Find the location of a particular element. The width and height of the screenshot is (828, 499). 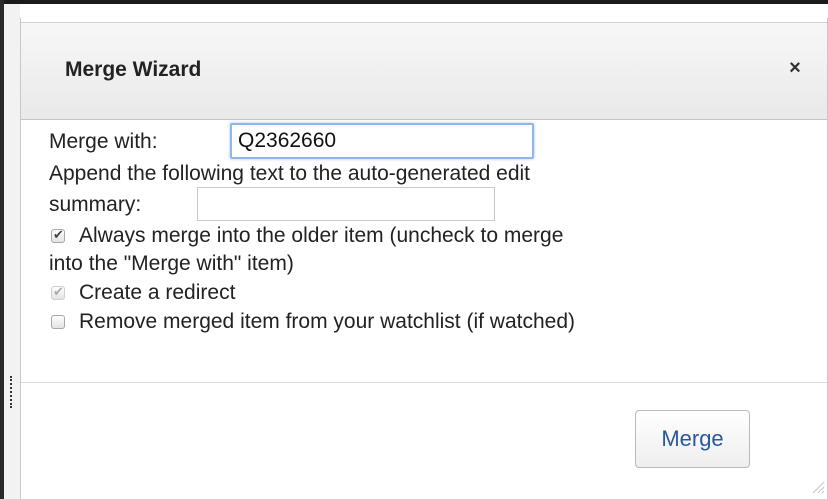

merge-with-input is located at coordinates (382, 141).